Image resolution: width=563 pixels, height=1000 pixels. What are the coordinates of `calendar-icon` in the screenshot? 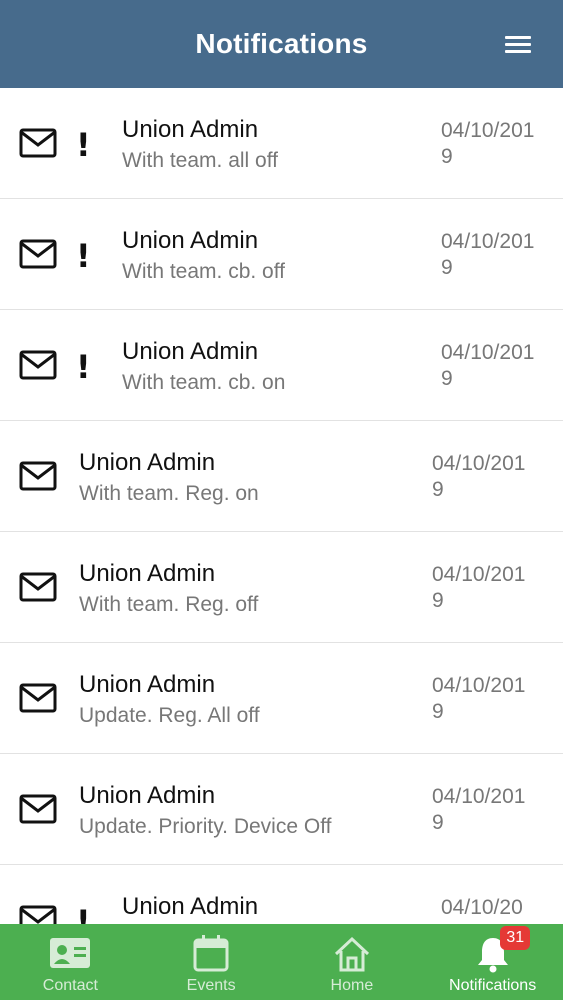 It's located at (211, 953).